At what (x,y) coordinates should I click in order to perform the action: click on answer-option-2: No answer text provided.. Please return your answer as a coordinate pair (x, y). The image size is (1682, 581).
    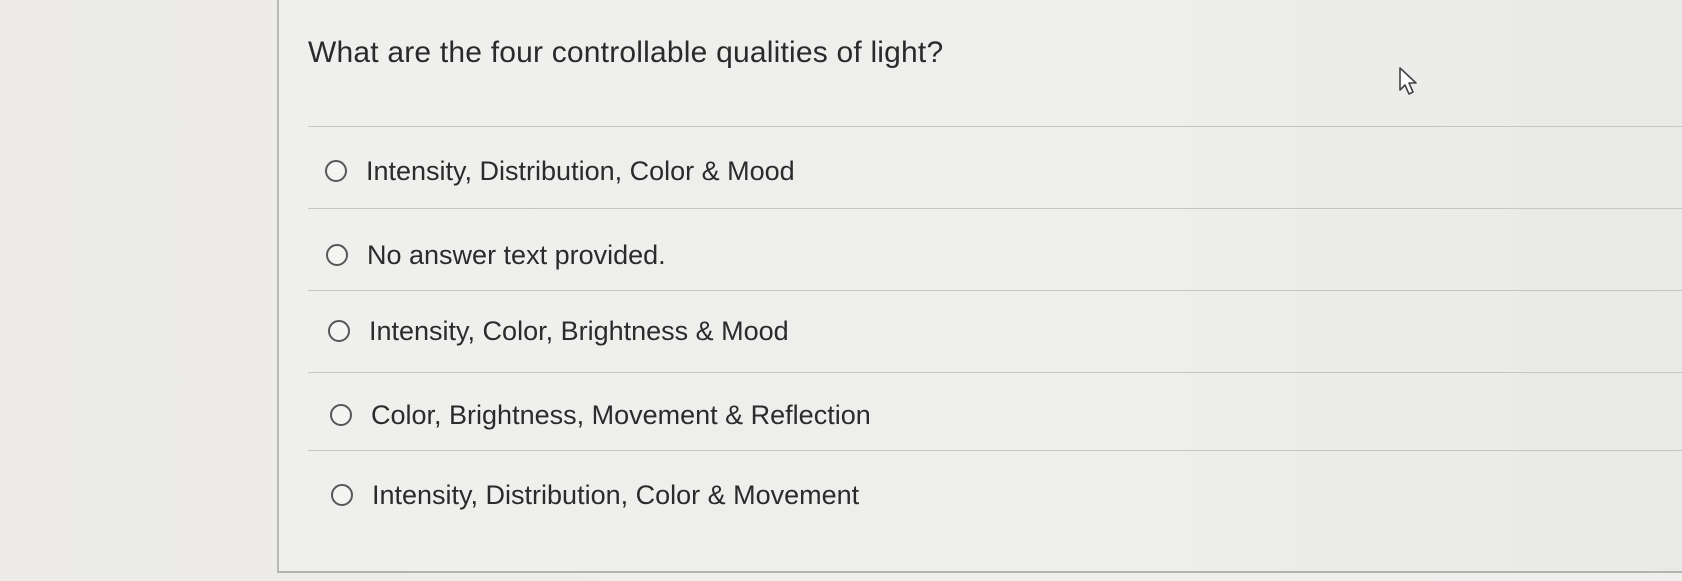
    Looking at the image, I should click on (496, 255).